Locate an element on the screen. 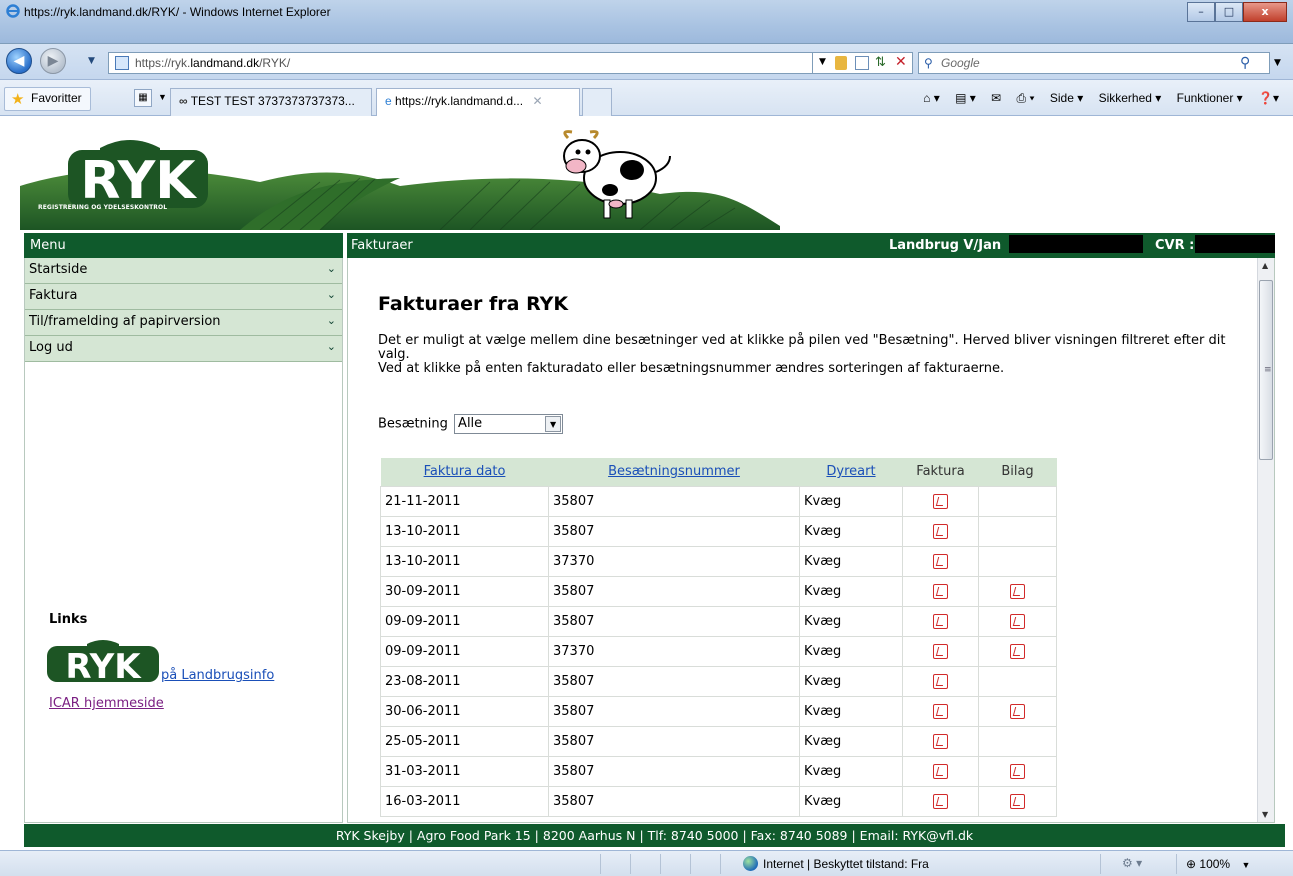 This screenshot has height=876, width=1293. cell-date: 21-11-2011 is located at coordinates (464, 501).